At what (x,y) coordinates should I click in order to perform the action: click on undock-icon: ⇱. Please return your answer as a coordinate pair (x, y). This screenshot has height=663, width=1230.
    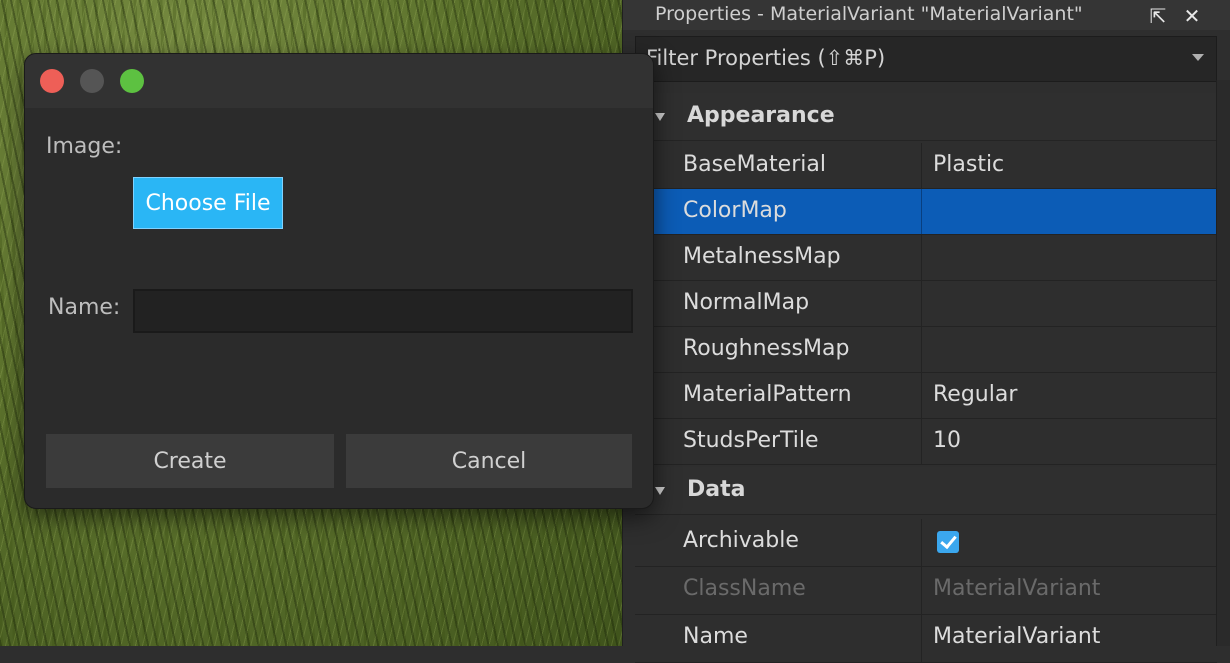
    Looking at the image, I should click on (1158, 16).